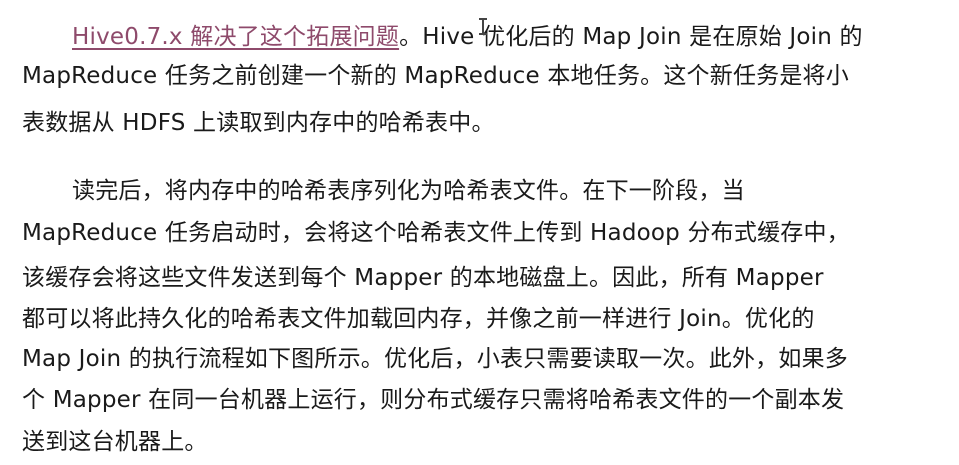 Image resolution: width=959 pixels, height=465 pixels. Describe the element at coordinates (631, 37) in the screenshot. I see `paragraph1-line1-text: 。Hive 优化后的 Map Join 是在原始 Join 的` at that location.